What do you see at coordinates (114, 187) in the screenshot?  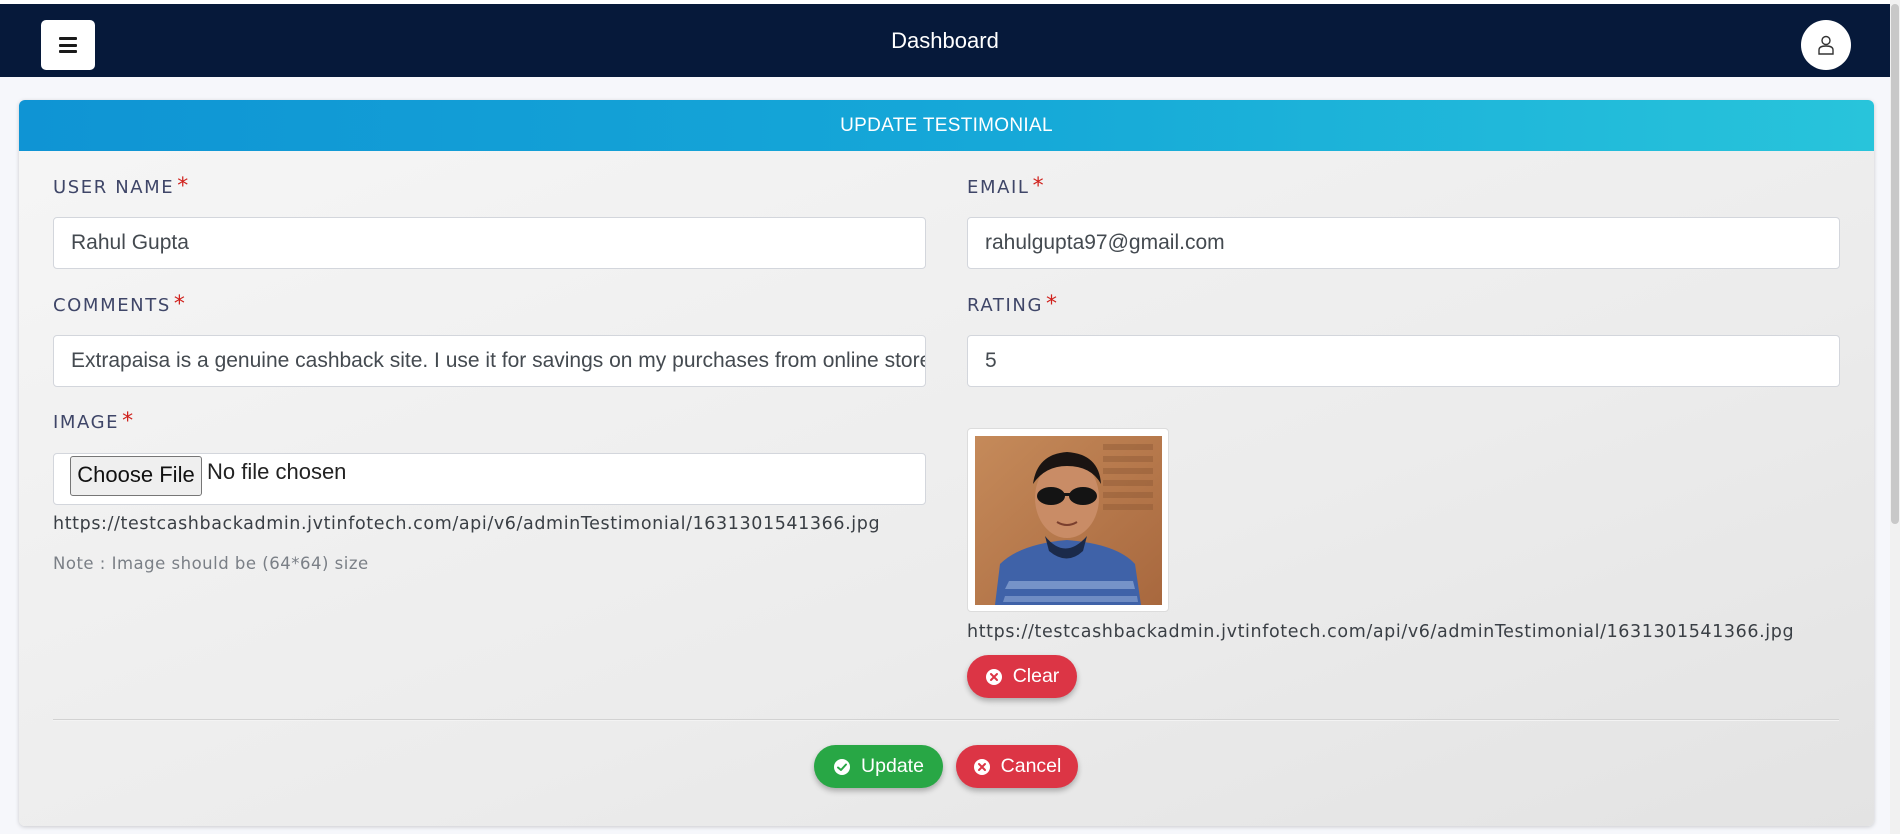 I see `user-name-label-text: USER NAME` at bounding box center [114, 187].